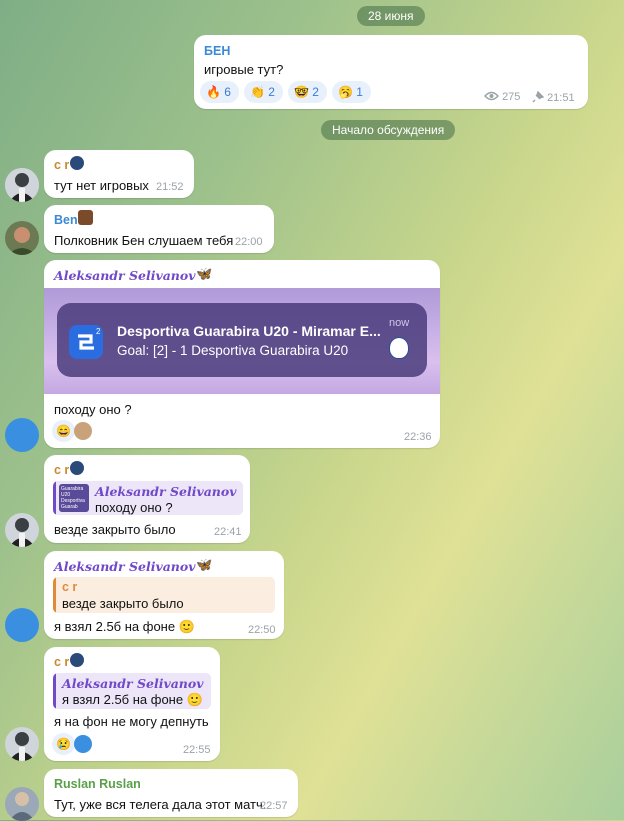 The image size is (624, 821). I want to click on channel-post-text: игровые тут?, so click(244, 69).